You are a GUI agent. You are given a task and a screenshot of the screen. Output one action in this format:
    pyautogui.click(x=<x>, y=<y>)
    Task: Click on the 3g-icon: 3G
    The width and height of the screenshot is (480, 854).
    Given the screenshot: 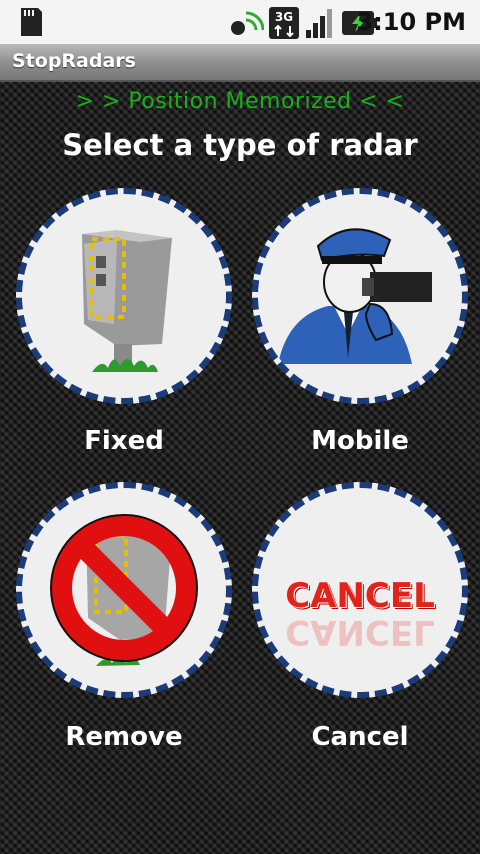 What is the action you would take?
    pyautogui.click(x=284, y=23)
    